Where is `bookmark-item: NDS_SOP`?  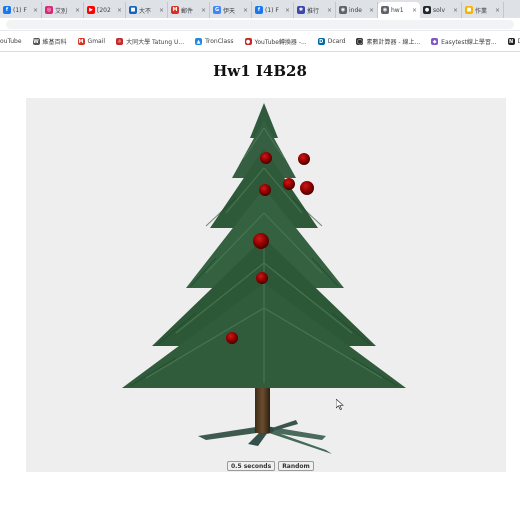 bookmark-item: NDS_SOP is located at coordinates (513, 41).